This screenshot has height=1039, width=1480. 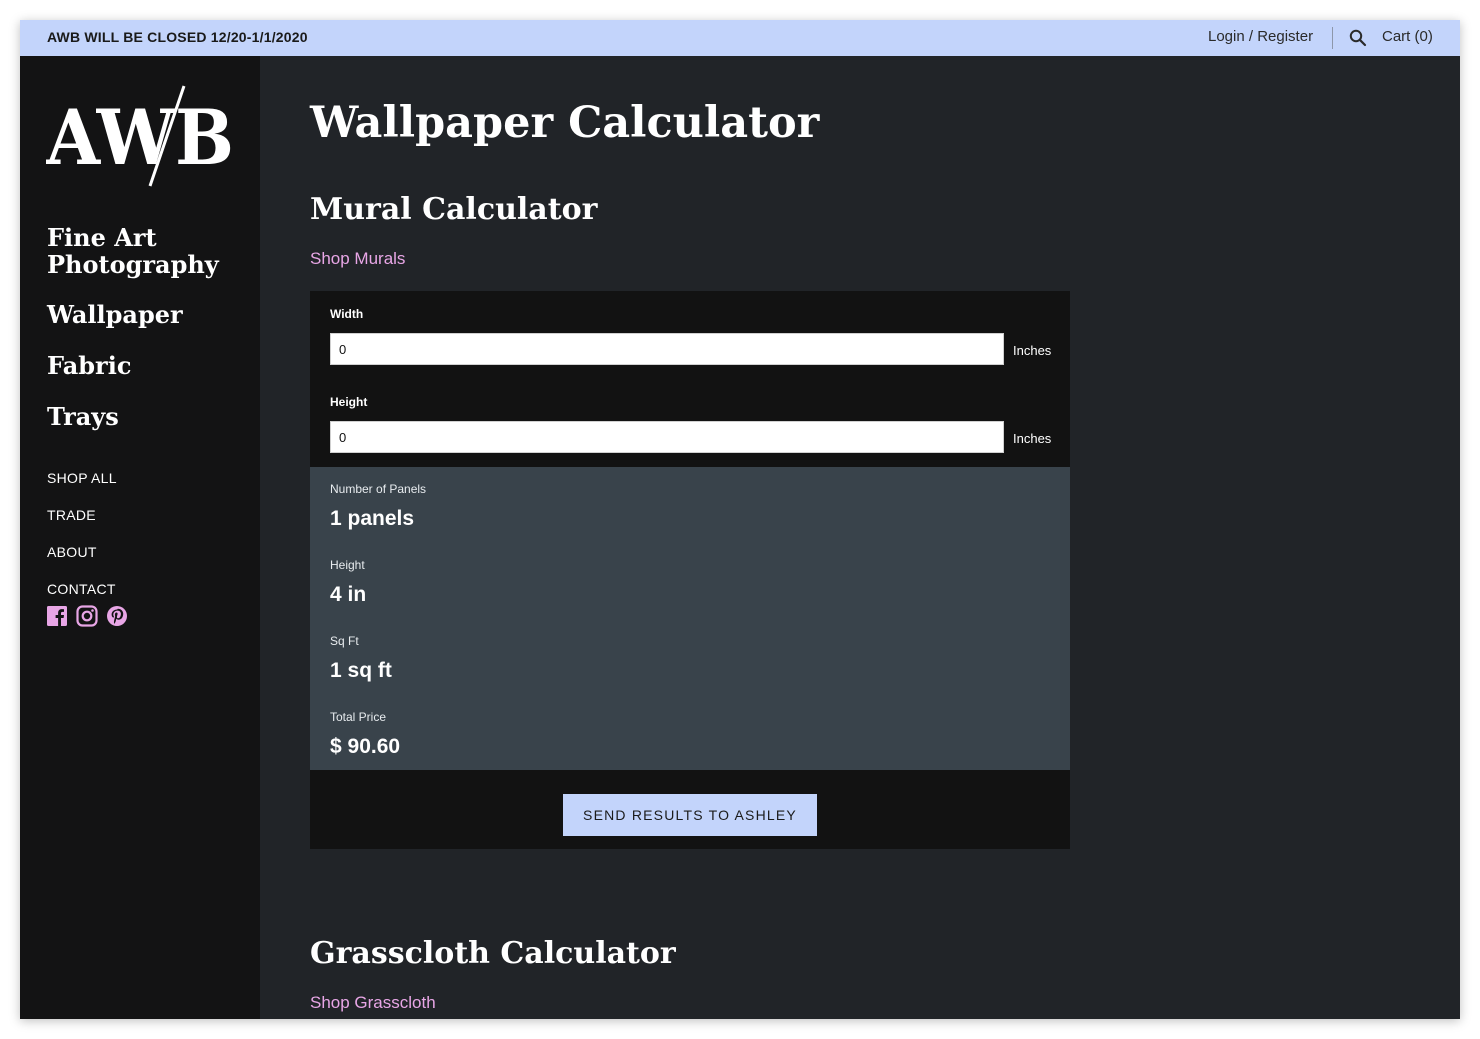 What do you see at coordinates (493, 953) in the screenshot?
I see `grasscloth-calculator-title: Grasscloth Calculator` at bounding box center [493, 953].